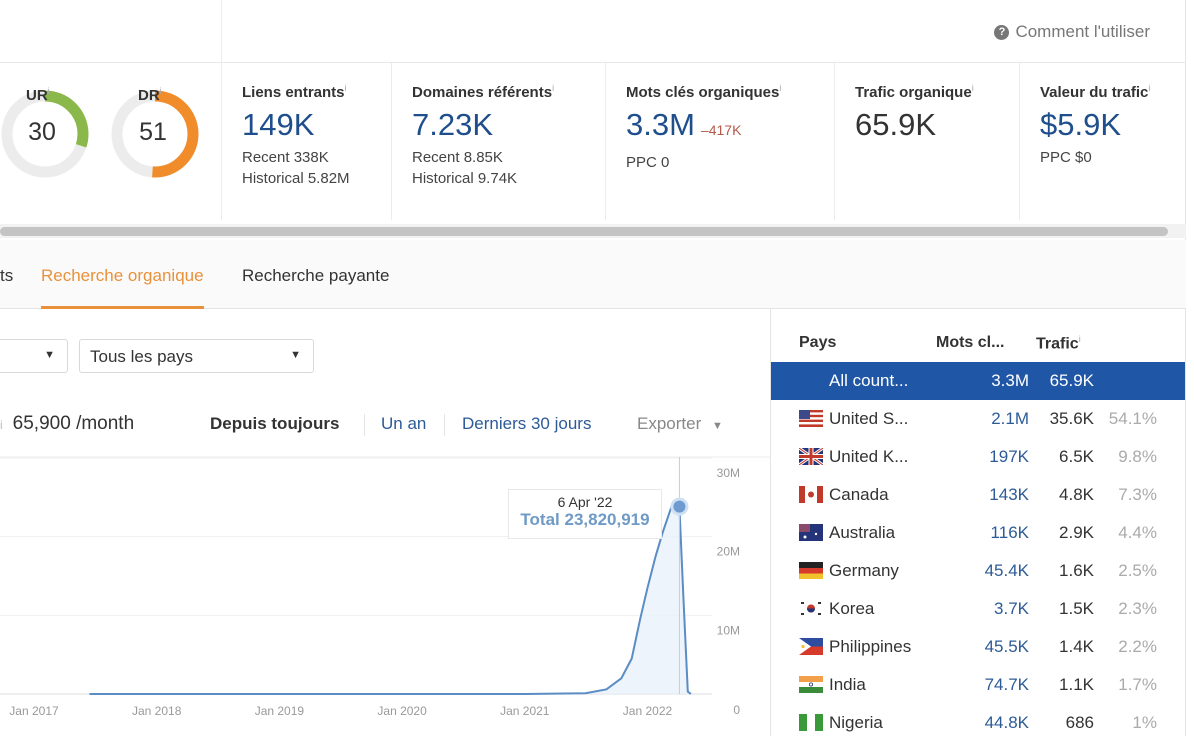  What do you see at coordinates (856, 723) in the screenshot?
I see `country-name: Nigeria` at bounding box center [856, 723].